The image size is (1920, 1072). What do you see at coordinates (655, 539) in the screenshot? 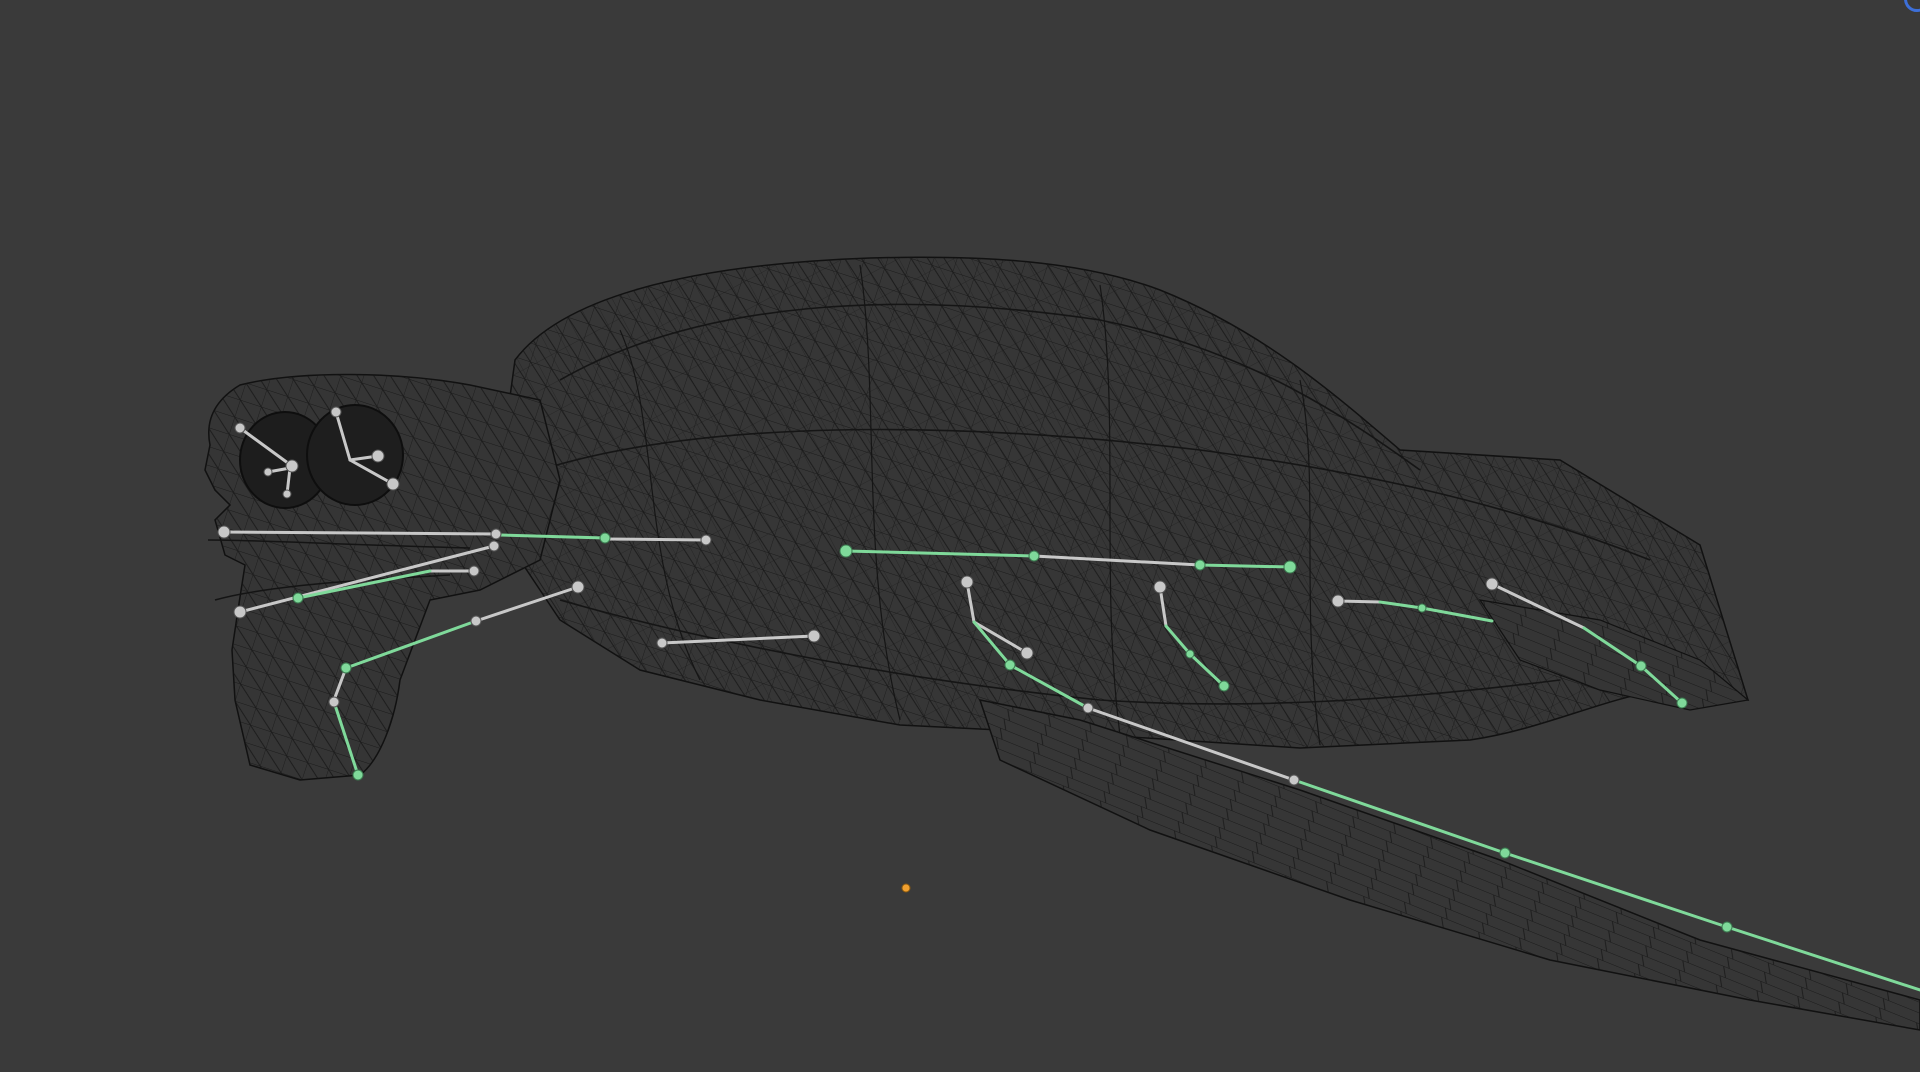
I see `bone-neck-end` at bounding box center [655, 539].